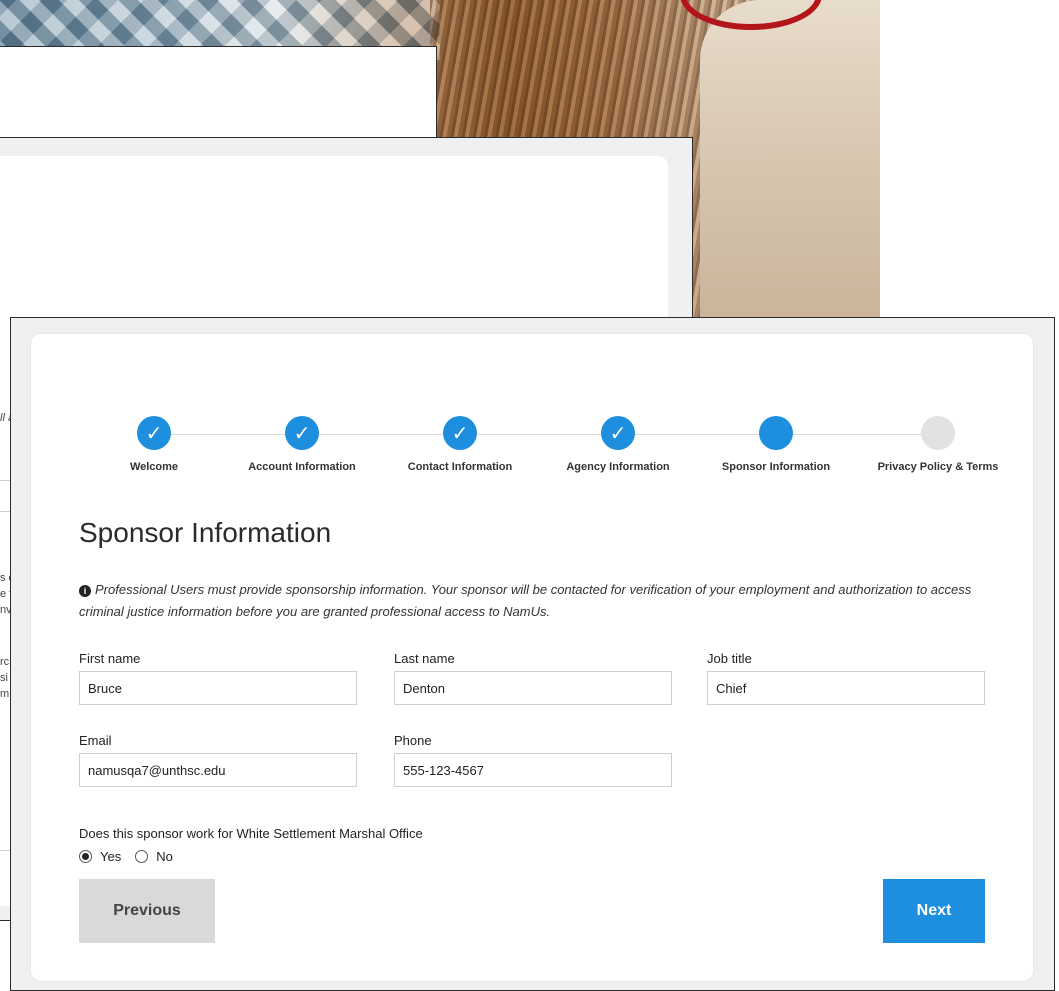 The image size is (1059, 991). Describe the element at coordinates (5, 578) in the screenshot. I see `background-text-fragment: s c` at that location.